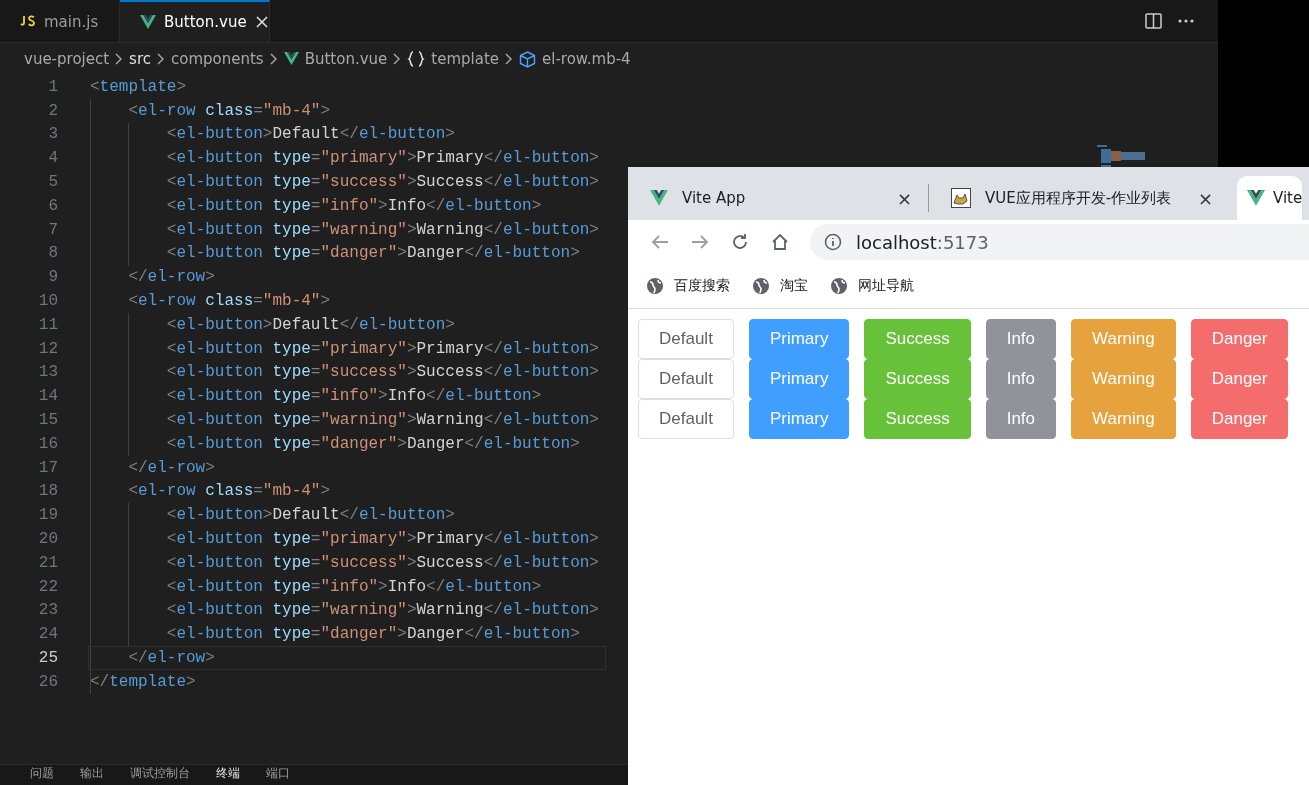 The image size is (1309, 785). Describe the element at coordinates (52, 253) in the screenshot. I see `line-number: 8` at that location.